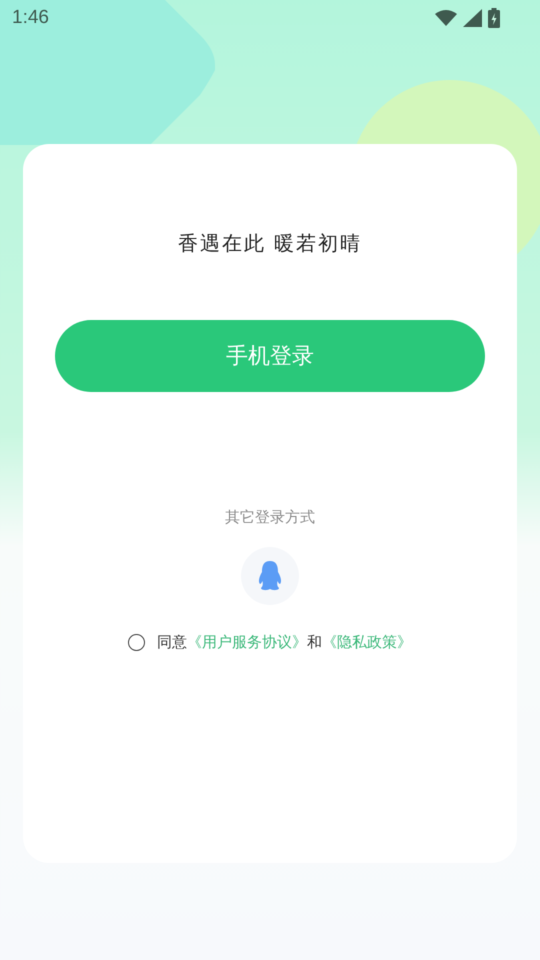 The image size is (540, 960). Describe the element at coordinates (314, 642) in the screenshot. I see `agree-text: 和` at that location.